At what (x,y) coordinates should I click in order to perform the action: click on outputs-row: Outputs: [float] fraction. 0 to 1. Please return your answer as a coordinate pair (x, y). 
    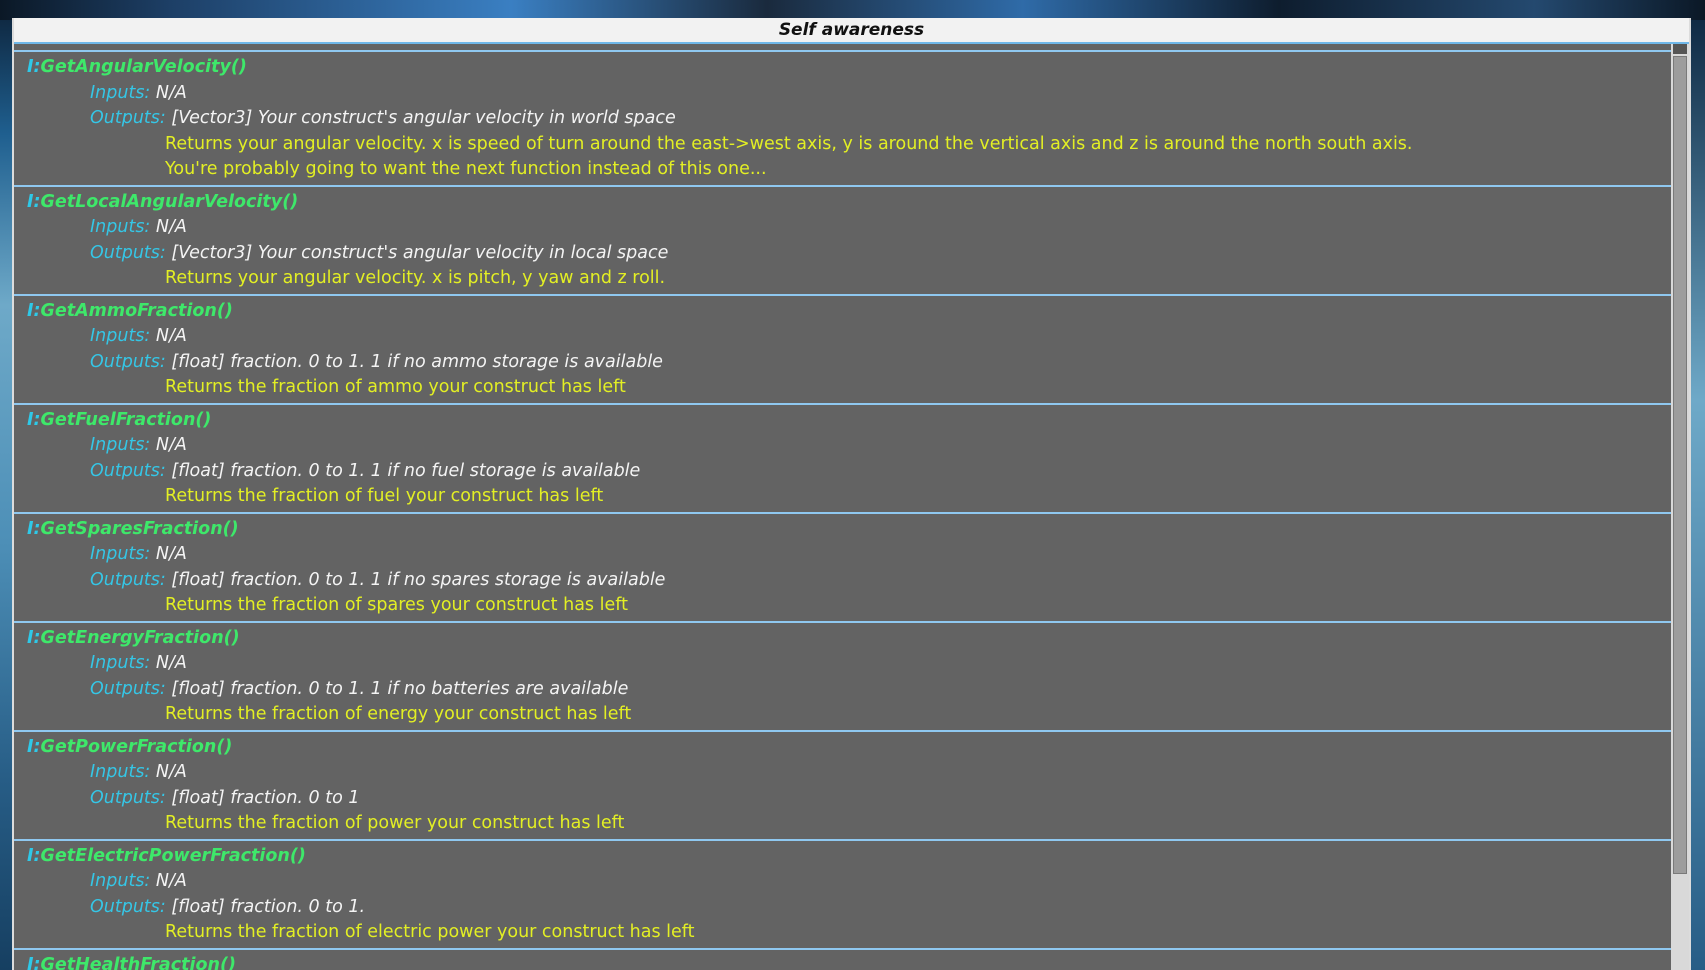
    Looking at the image, I should click on (850, 799).